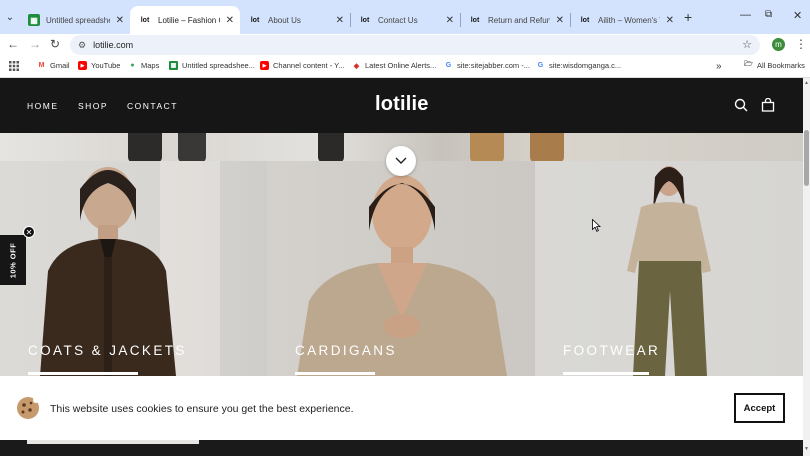  Describe the element at coordinates (295, 20) in the screenshot. I see `tab-about-us: lot About Us ✕` at that location.